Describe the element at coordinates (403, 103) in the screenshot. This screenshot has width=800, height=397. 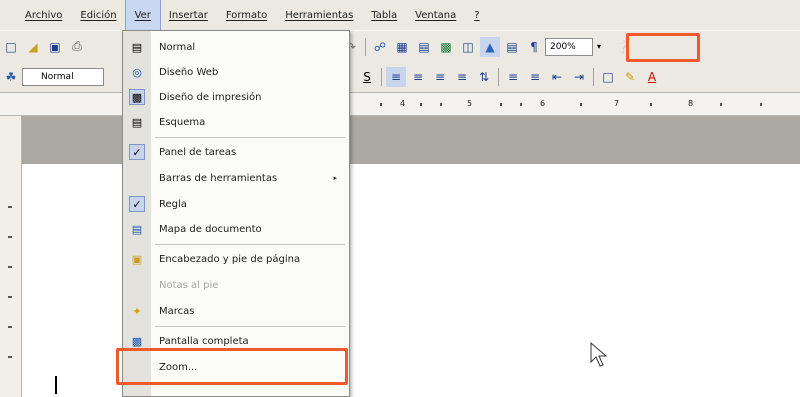
I see `ruler-number: 4` at that location.